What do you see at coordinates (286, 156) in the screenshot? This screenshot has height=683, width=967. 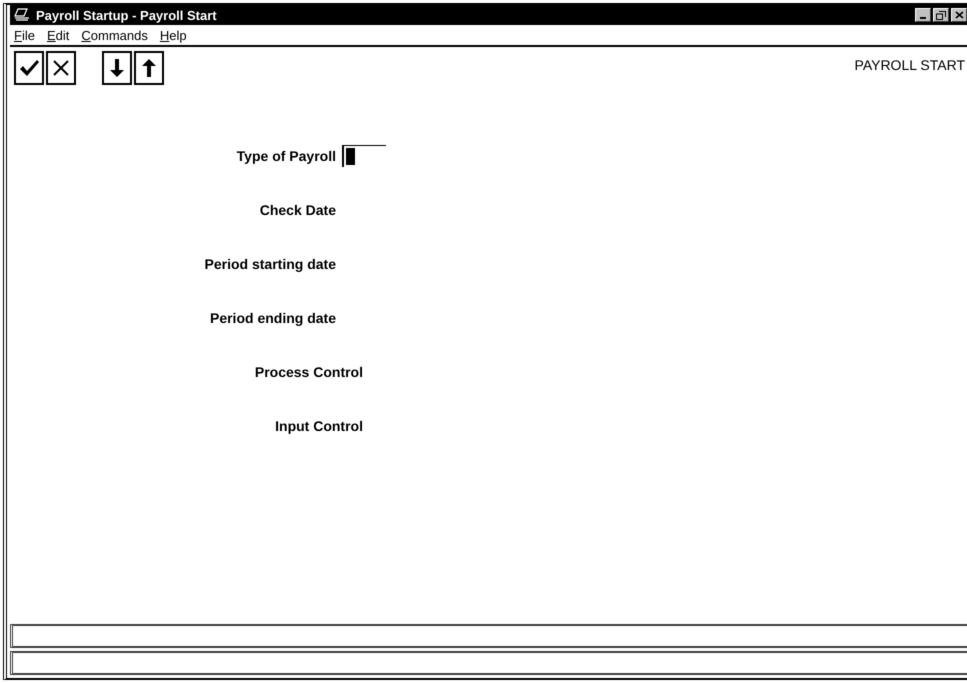 I see `field-label: Type of Payroll` at bounding box center [286, 156].